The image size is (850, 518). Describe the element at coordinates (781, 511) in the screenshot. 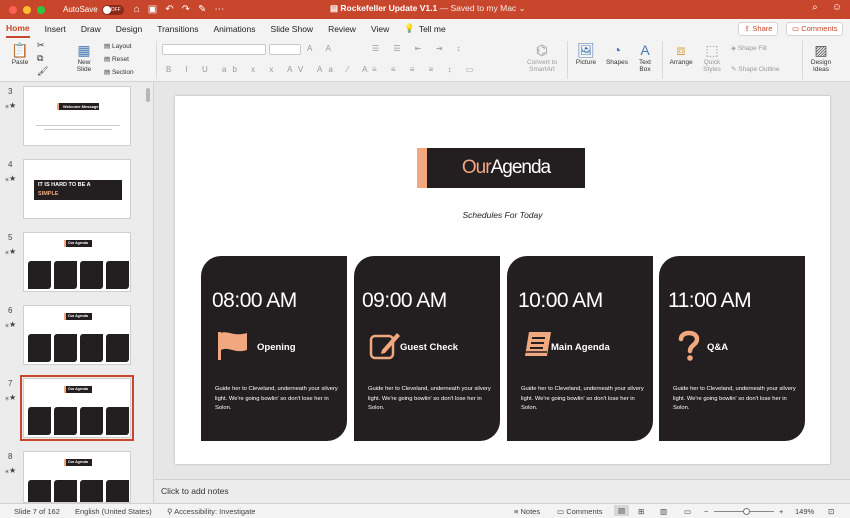

I see `zoom-in-icon: +` at that location.